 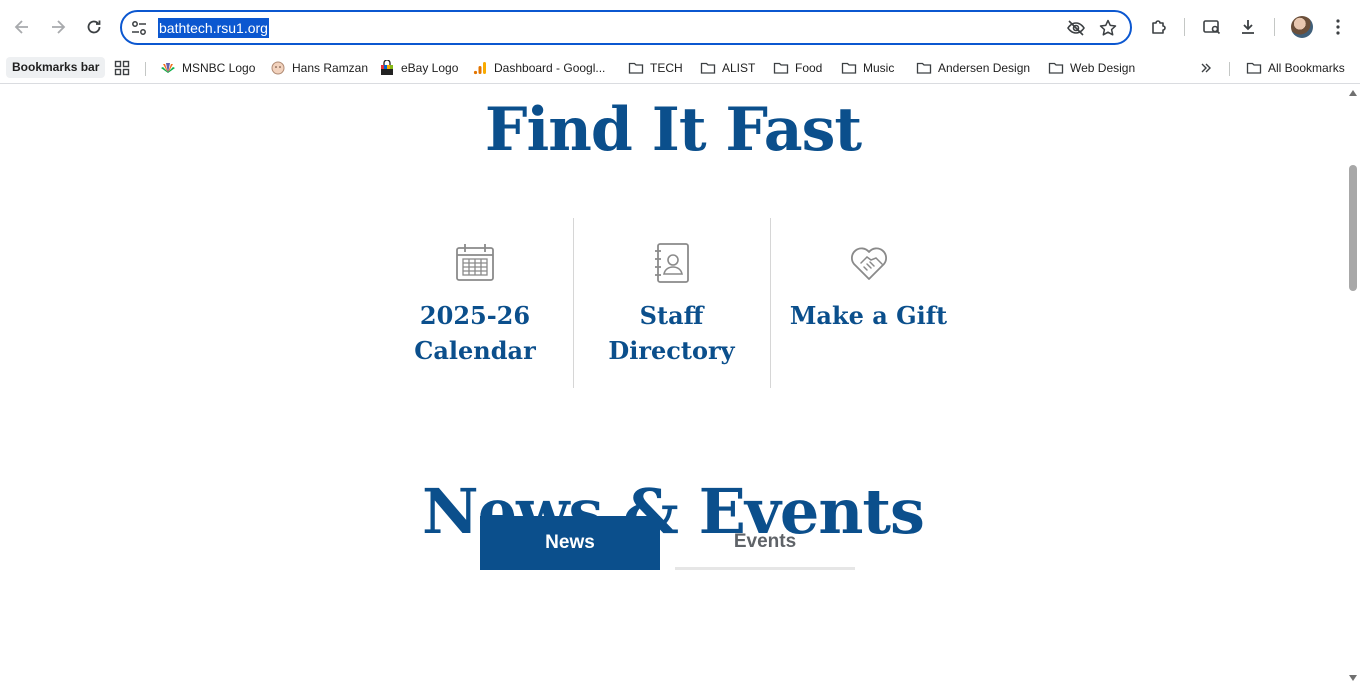 I want to click on chevron-double-right-icon, so click(x=1206, y=68).